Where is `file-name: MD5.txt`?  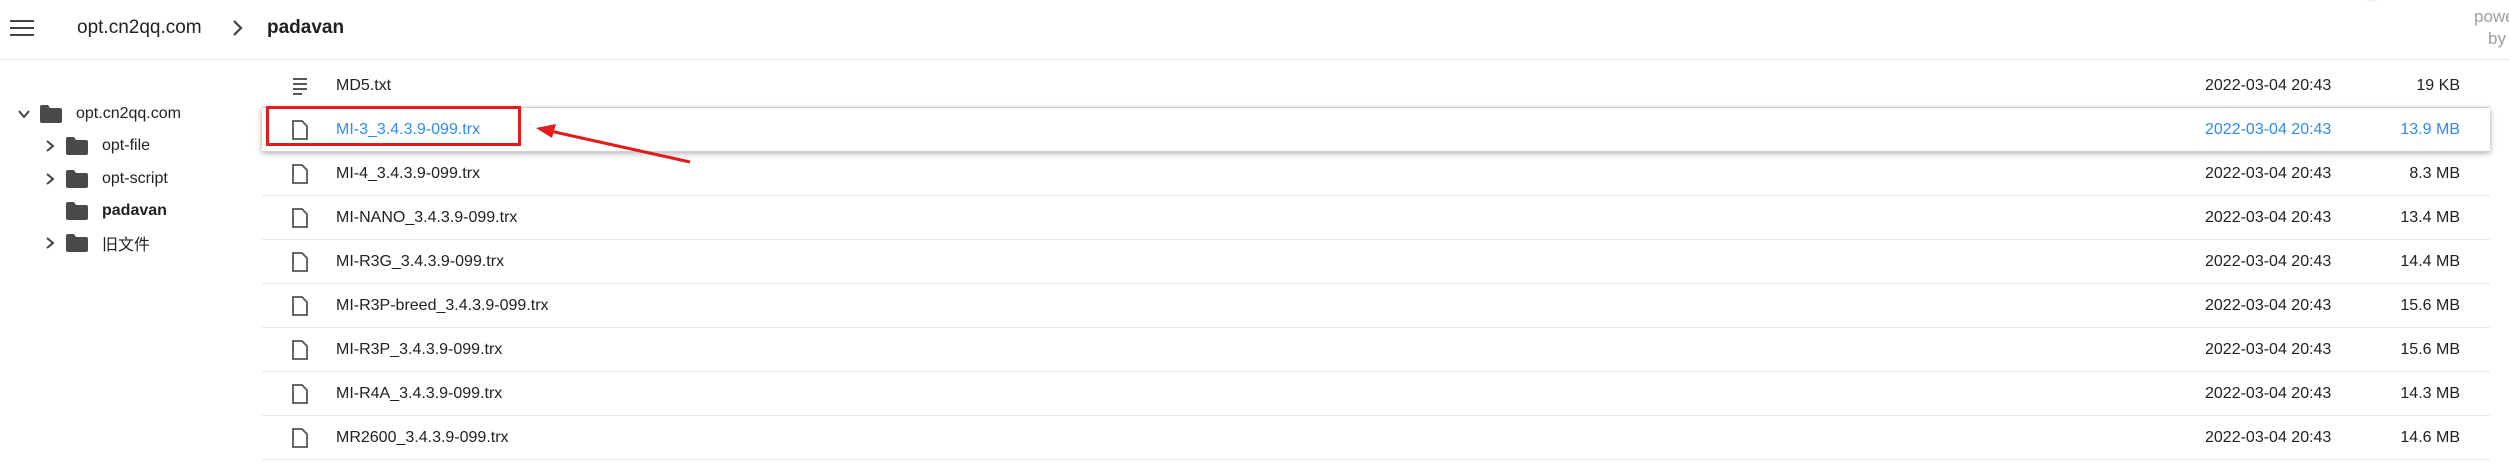
file-name: MD5.txt is located at coordinates (364, 85).